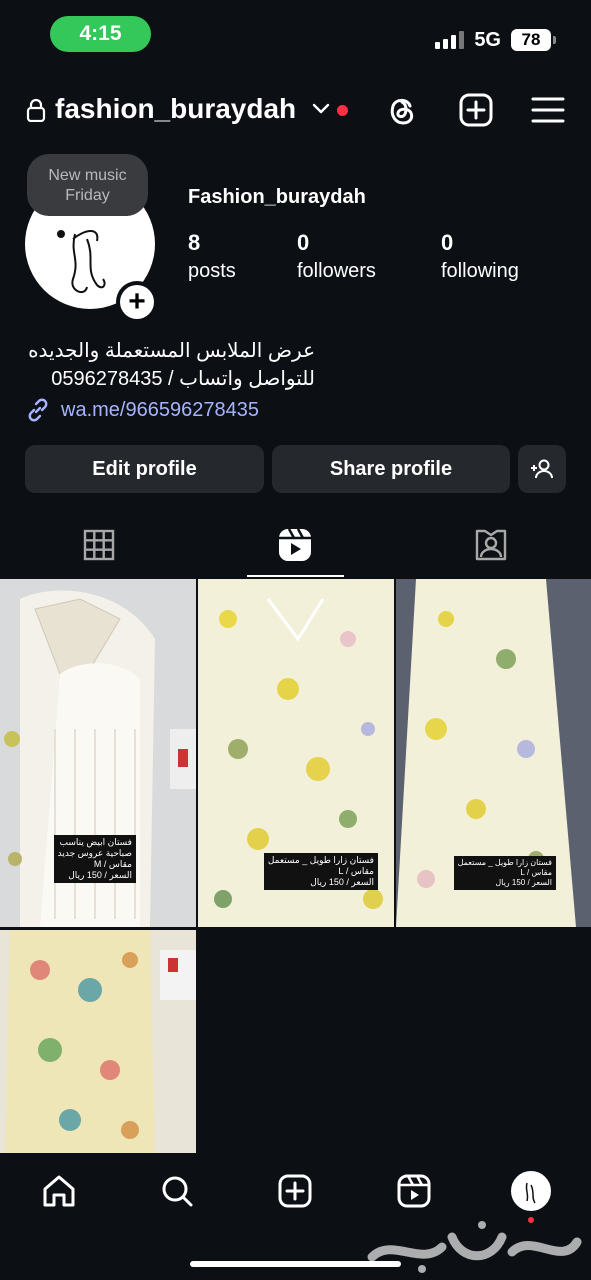 This screenshot has width=591, height=1280. Describe the element at coordinates (336, 256) in the screenshot. I see `stat-followers: 0 followers` at that location.